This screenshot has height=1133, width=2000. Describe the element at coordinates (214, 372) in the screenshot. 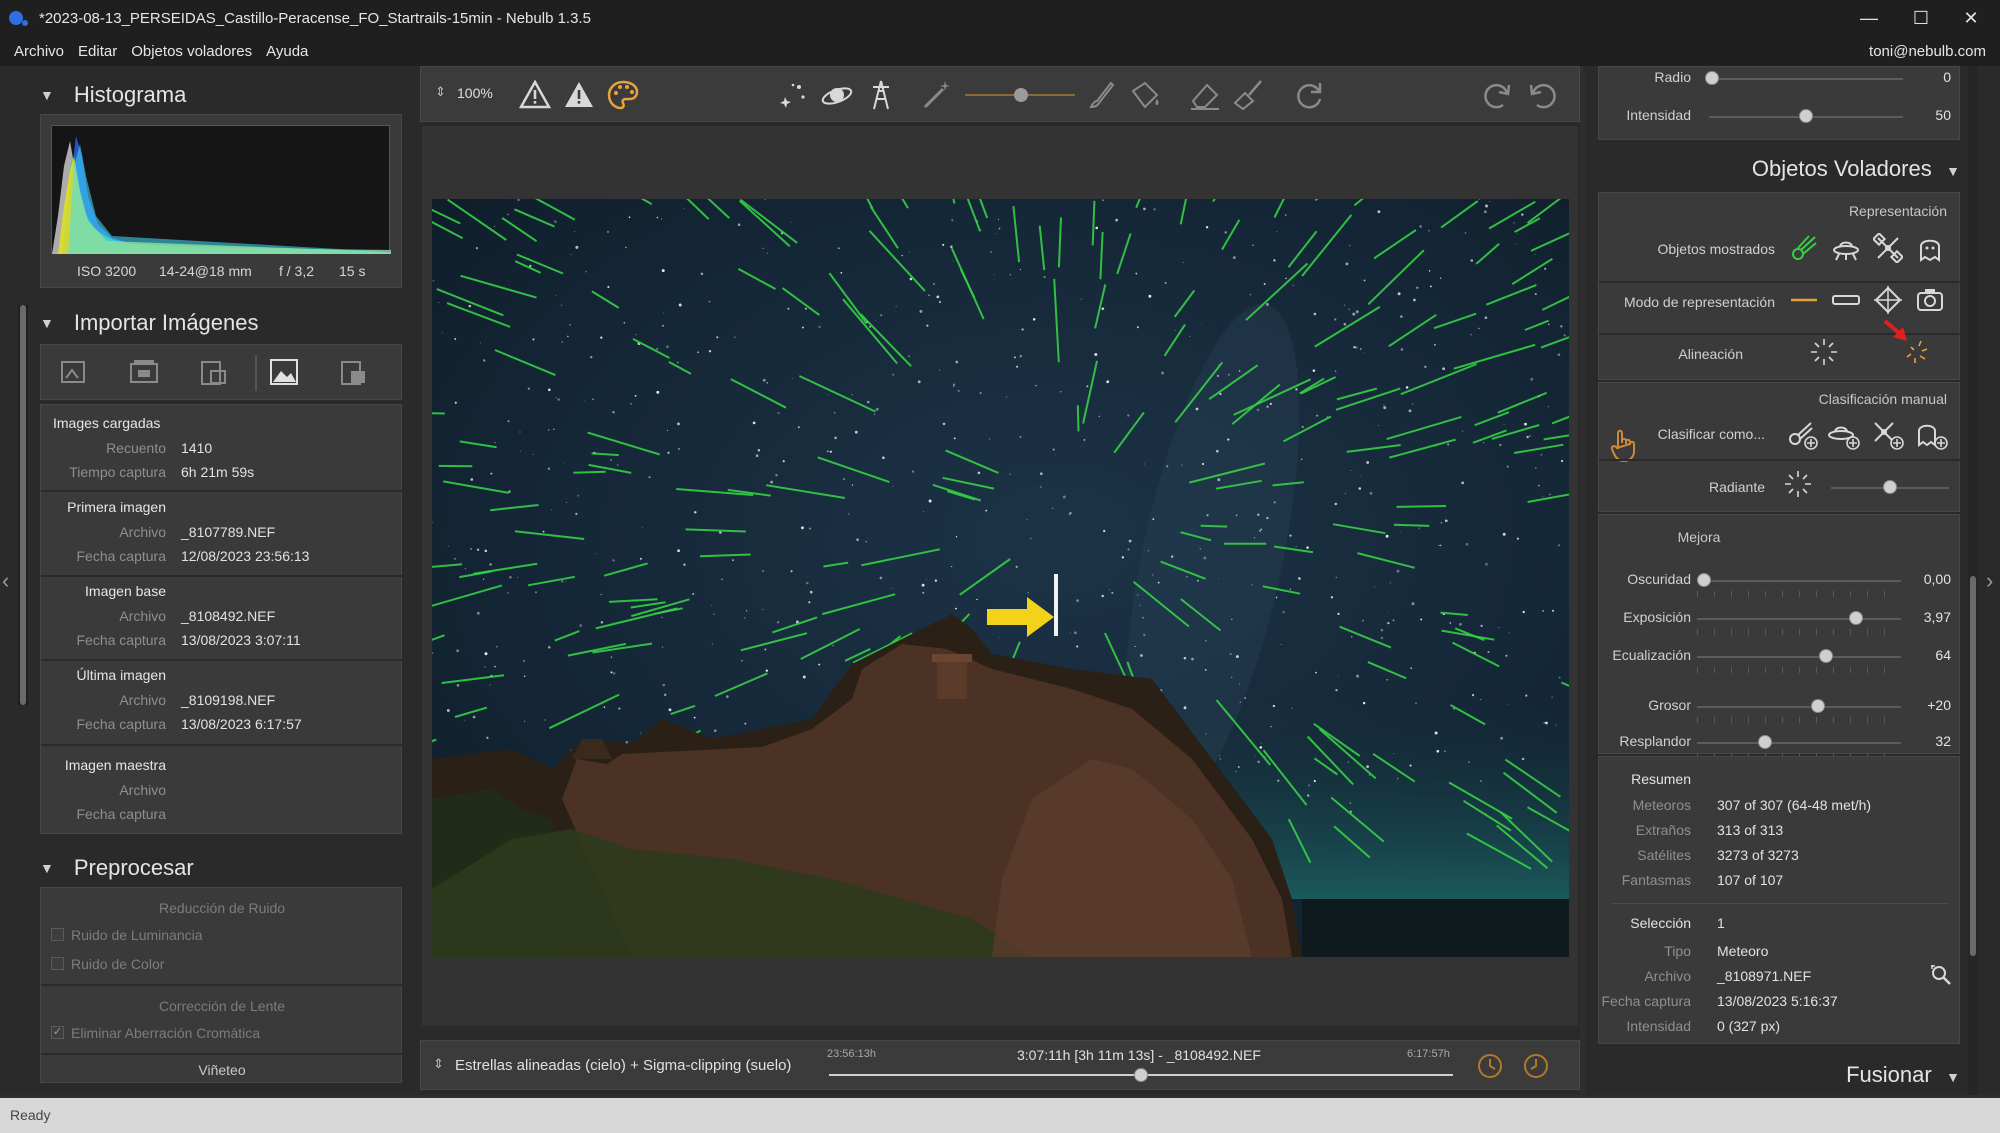

I see `import-darks-icon` at that location.